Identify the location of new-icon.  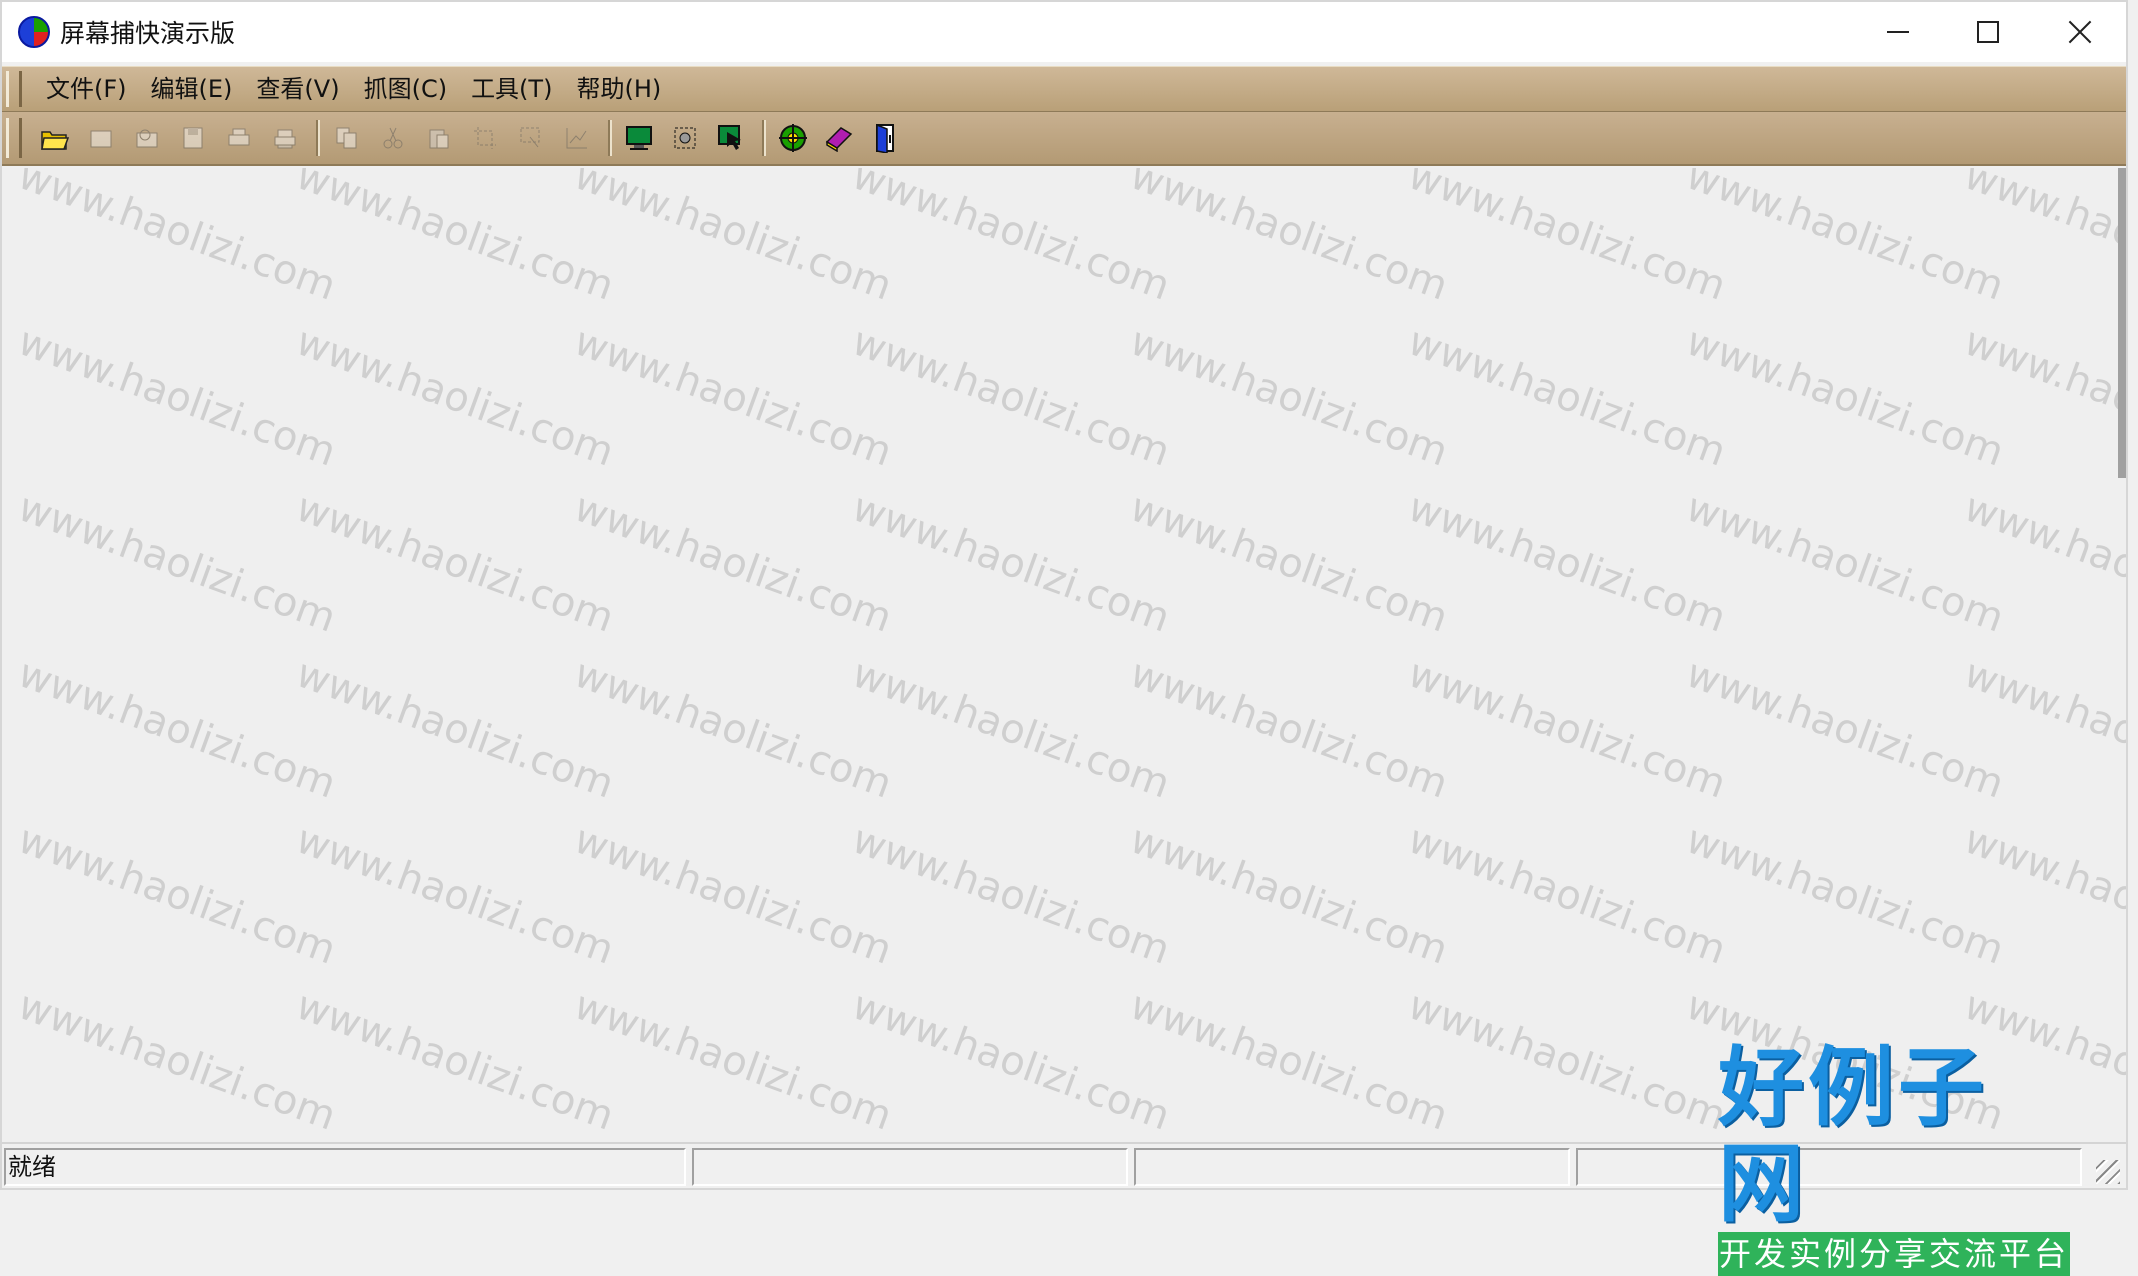
(101, 138).